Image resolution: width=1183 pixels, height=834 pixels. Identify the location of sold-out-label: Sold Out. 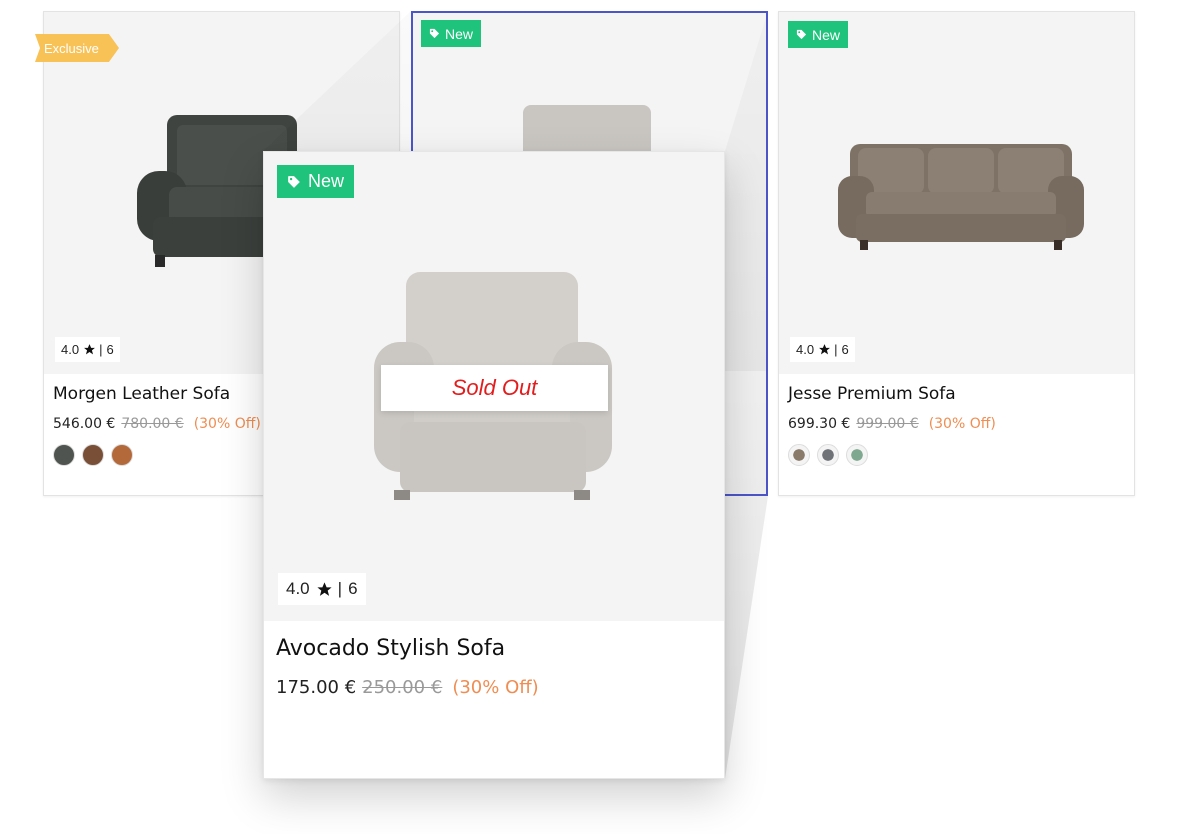
(494, 388).